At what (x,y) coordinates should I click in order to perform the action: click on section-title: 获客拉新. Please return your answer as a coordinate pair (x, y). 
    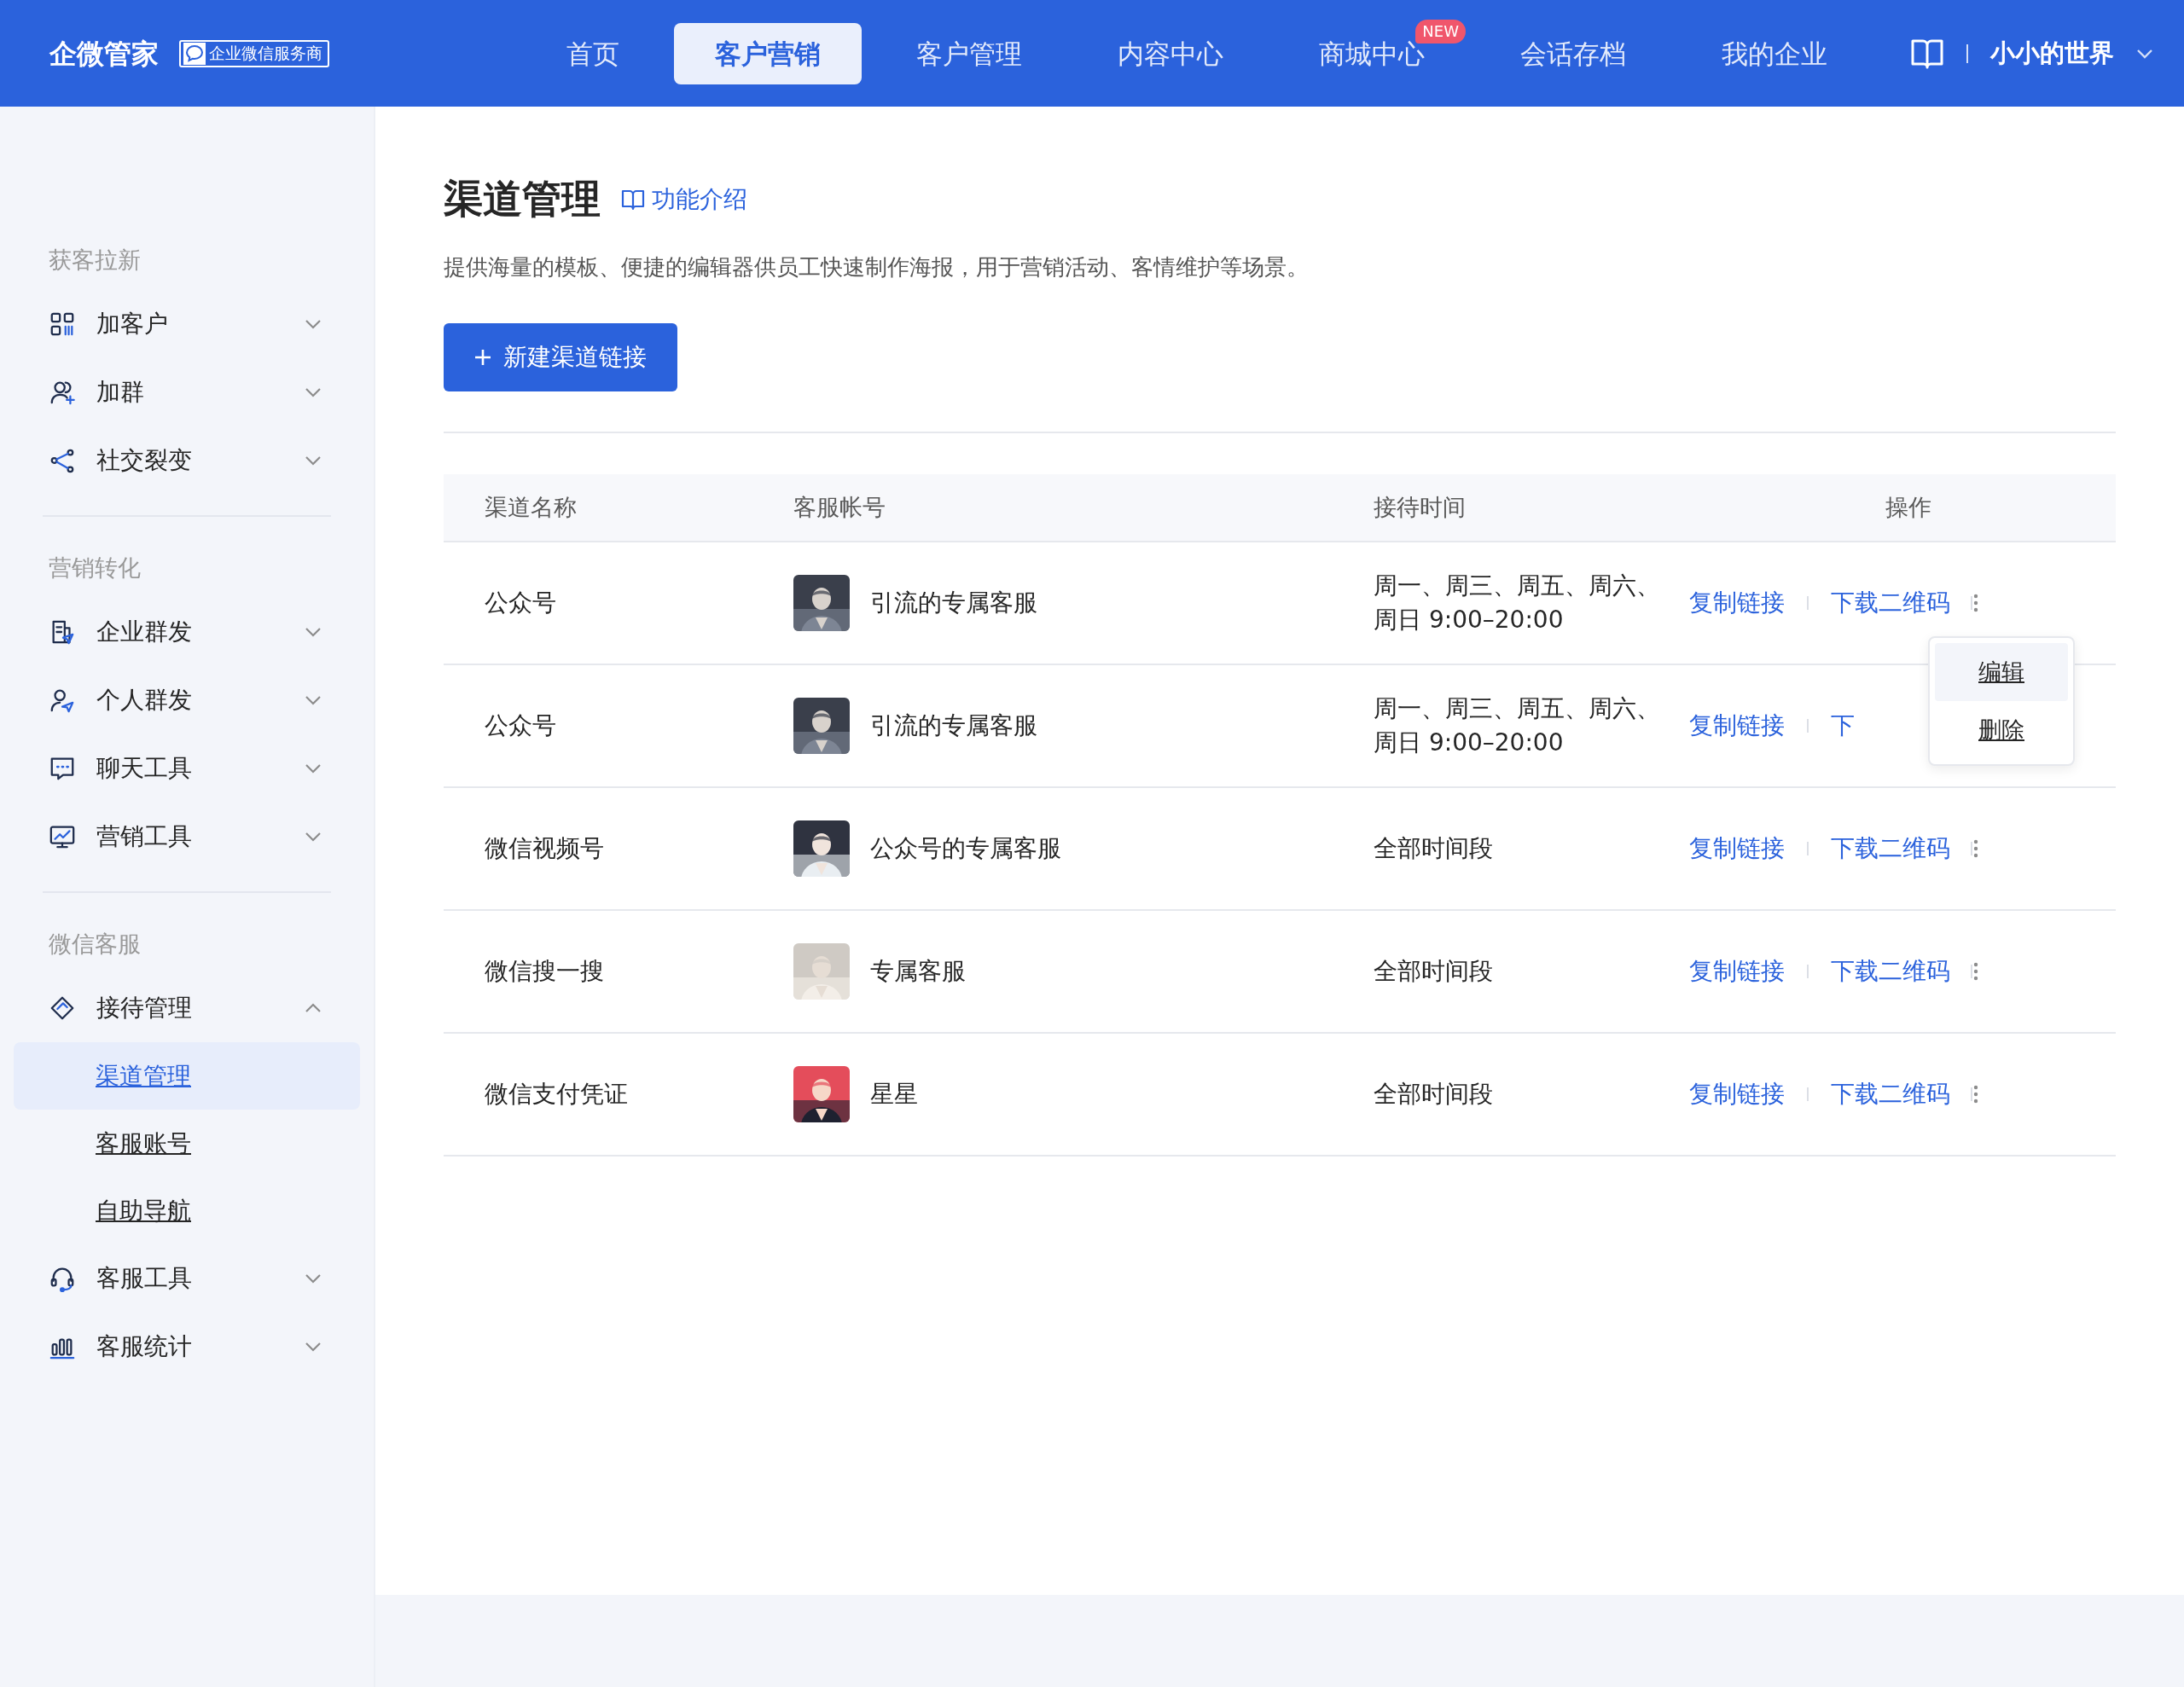
    Looking at the image, I should click on (95, 260).